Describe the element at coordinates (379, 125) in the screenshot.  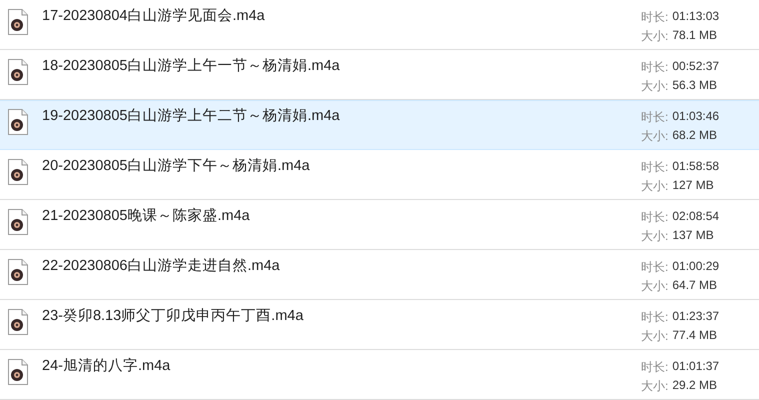
I see `file-row: 19-20230805白山游学上午二节～杨清娟.m4a 时长: 01:03:46 大小: 68.2 MB` at that location.